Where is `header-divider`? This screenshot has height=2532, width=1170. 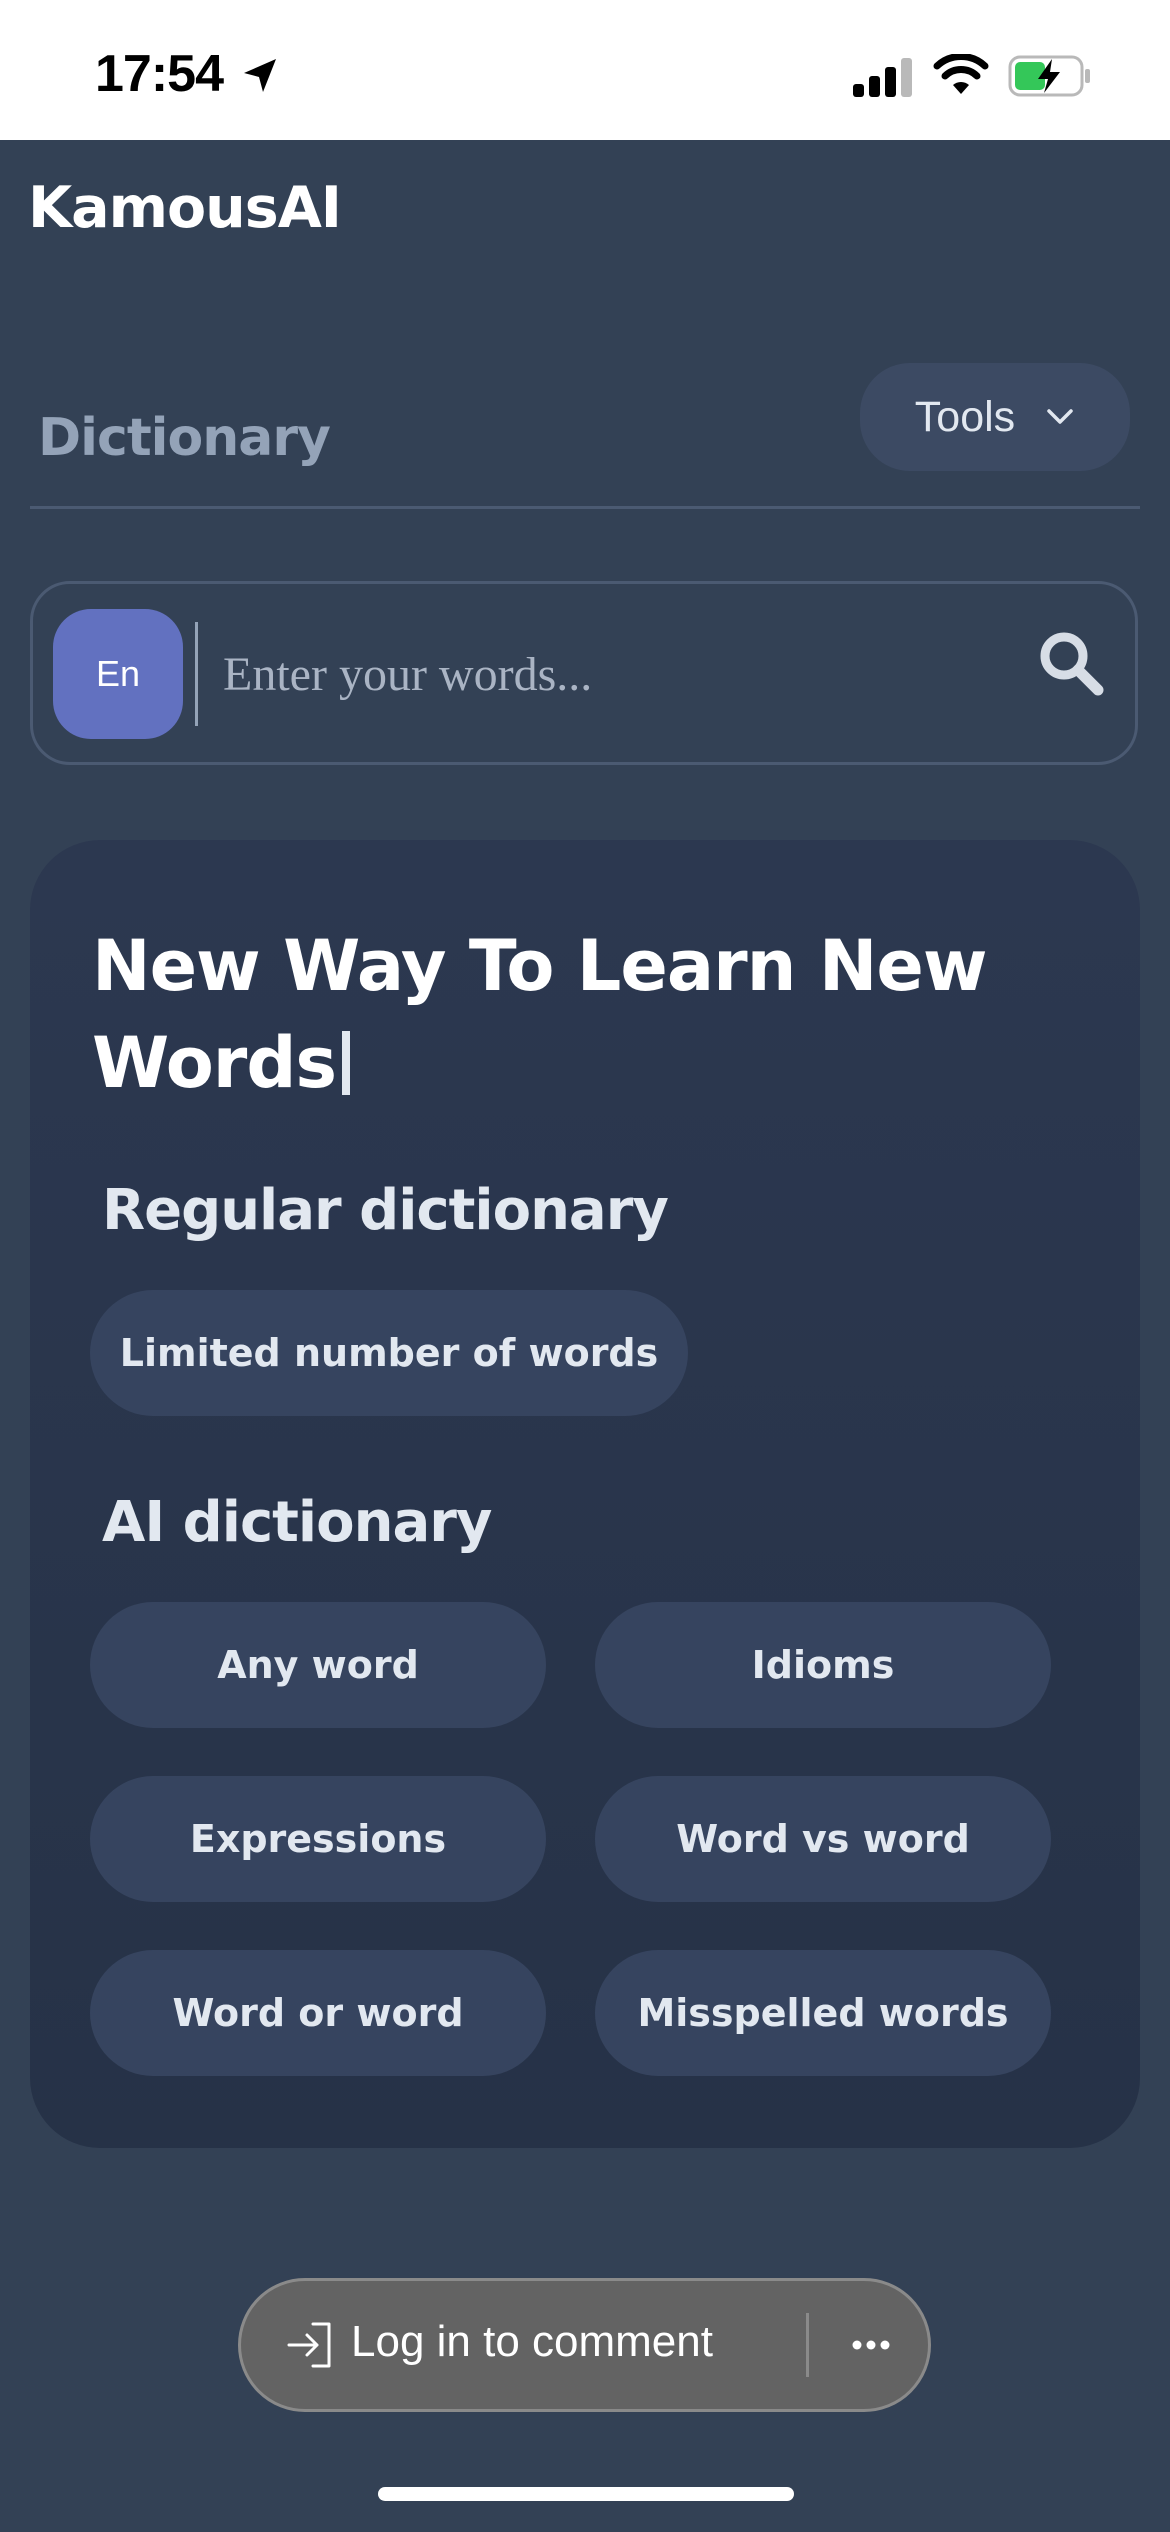
header-divider is located at coordinates (585, 507).